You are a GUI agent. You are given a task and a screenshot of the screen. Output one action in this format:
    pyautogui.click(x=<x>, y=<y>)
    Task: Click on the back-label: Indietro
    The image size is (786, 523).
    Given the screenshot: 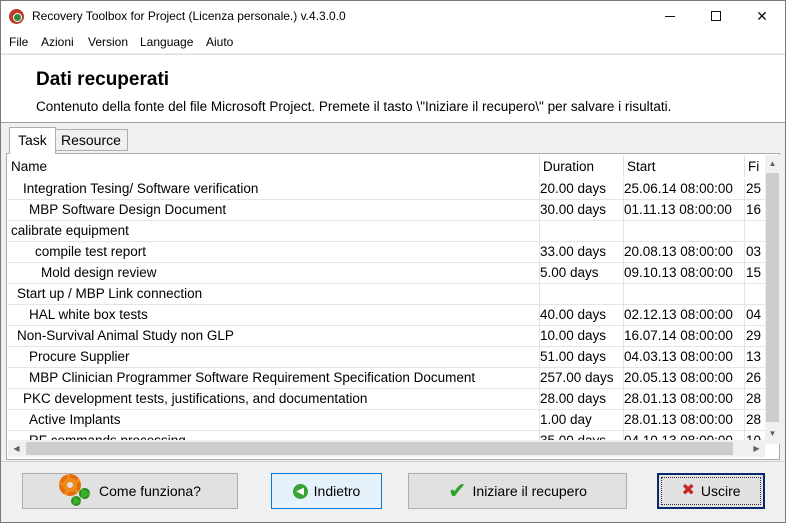 What is the action you would take?
    pyautogui.click(x=337, y=491)
    